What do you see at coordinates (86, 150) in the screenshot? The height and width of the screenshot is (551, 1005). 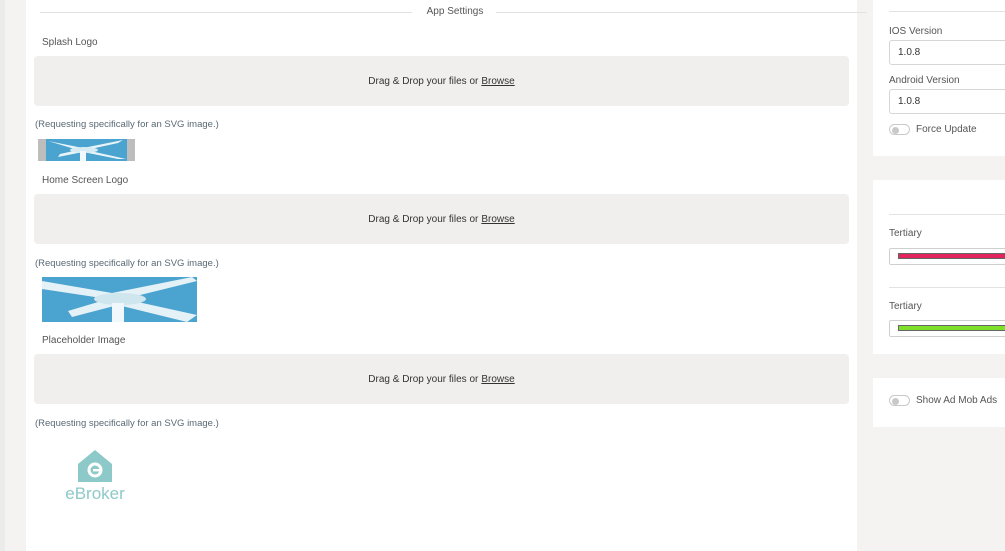 I see `splash-logo-preview` at bounding box center [86, 150].